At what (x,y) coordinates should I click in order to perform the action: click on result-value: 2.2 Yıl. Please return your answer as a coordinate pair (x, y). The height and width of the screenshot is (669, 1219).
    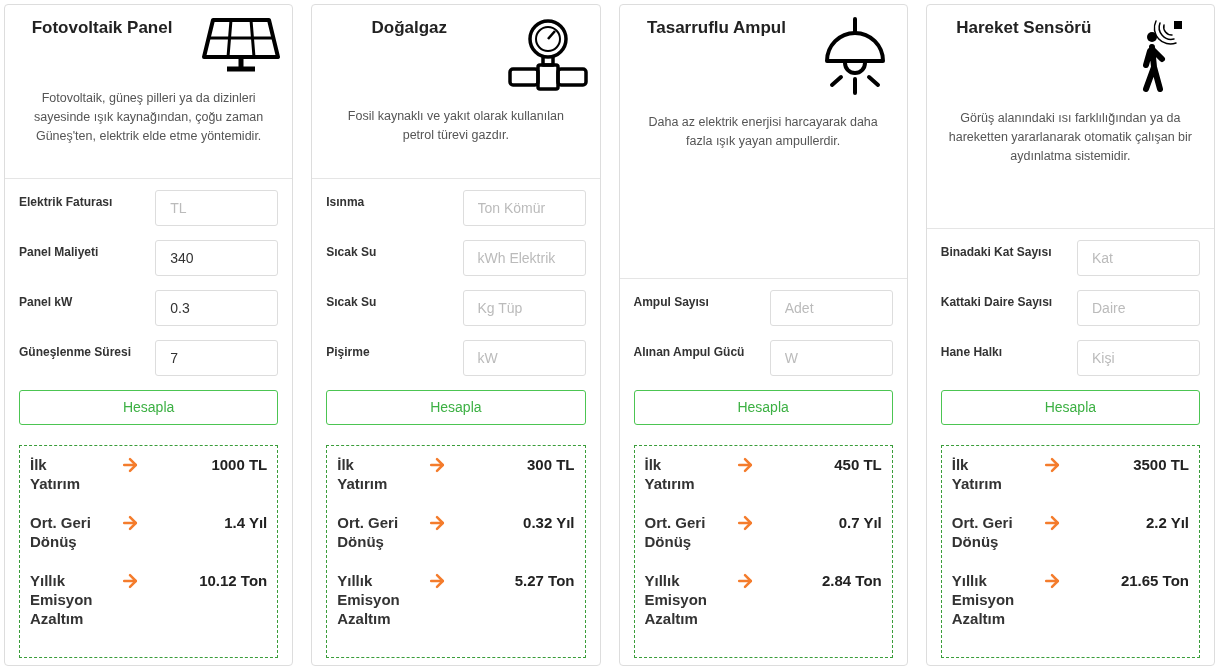
    Looking at the image, I should click on (1166, 522).